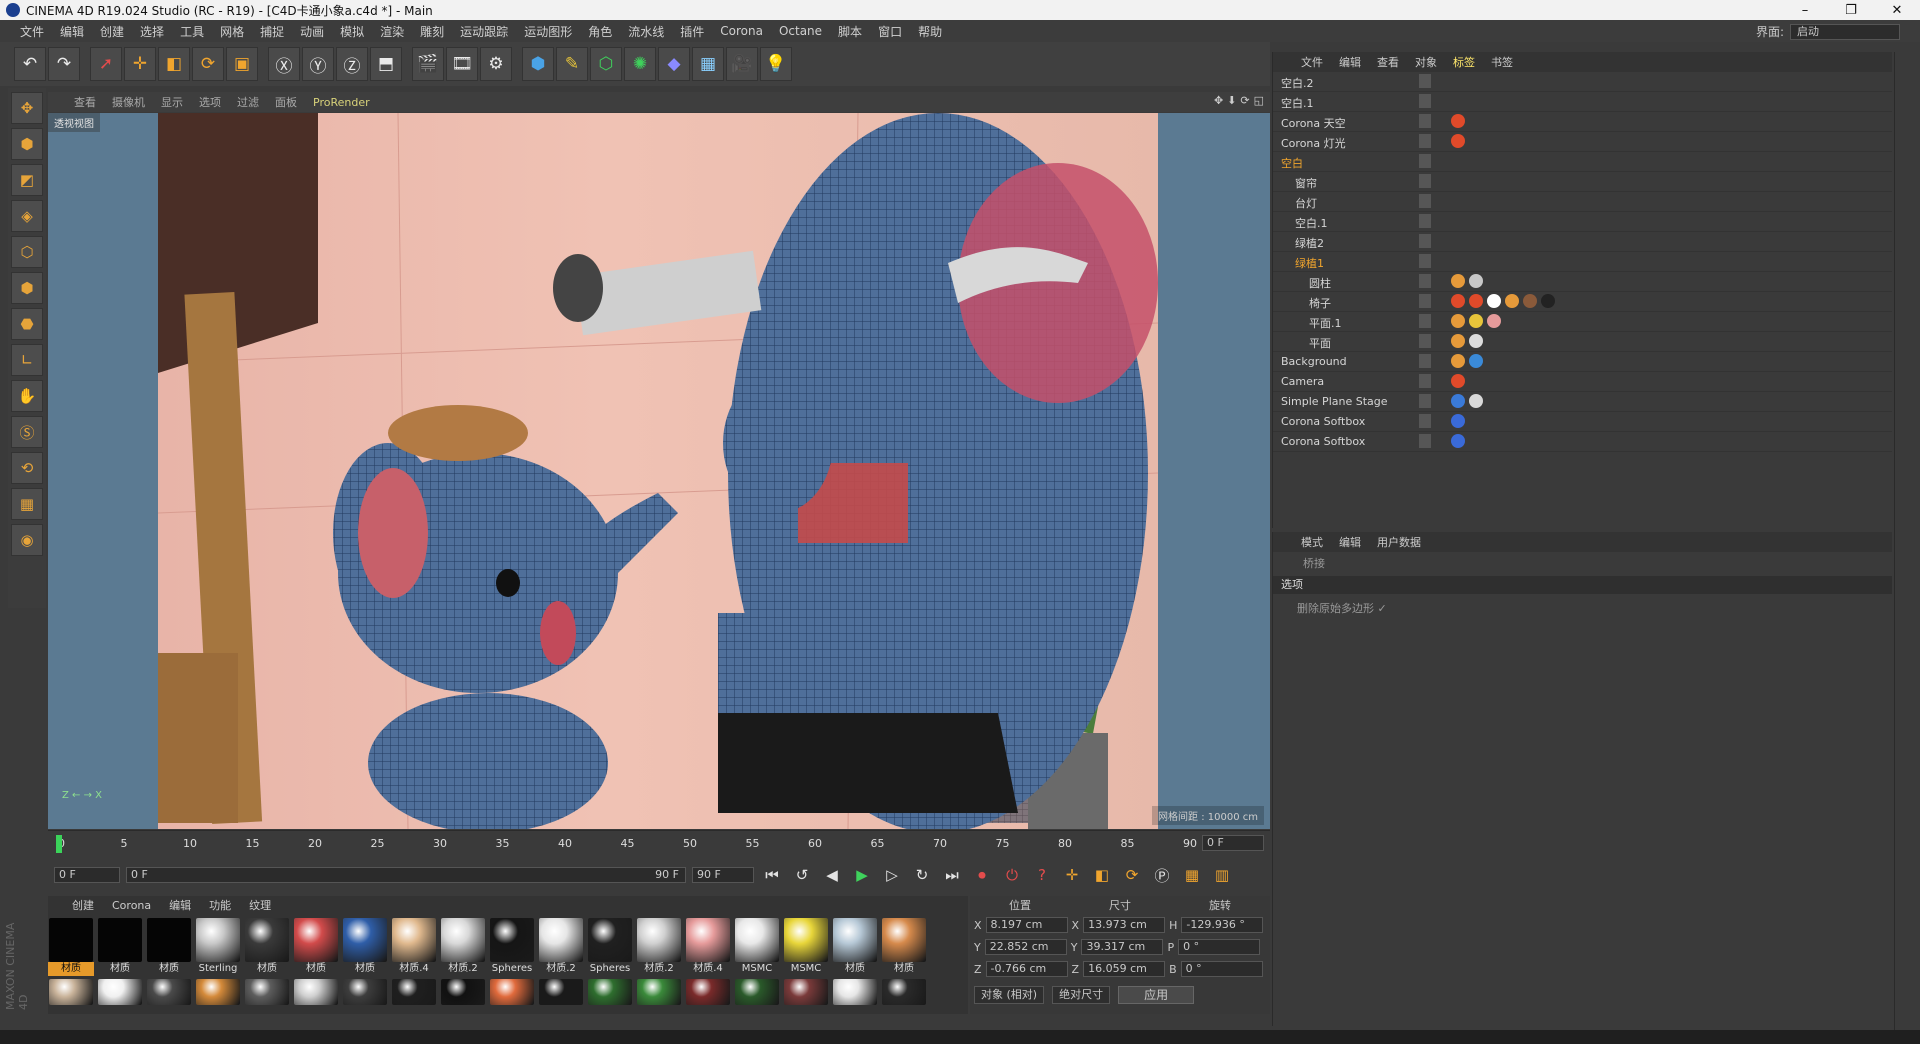 The height and width of the screenshot is (1044, 1920). What do you see at coordinates (218, 947) in the screenshot?
I see `material-swatch: Sterling` at bounding box center [218, 947].